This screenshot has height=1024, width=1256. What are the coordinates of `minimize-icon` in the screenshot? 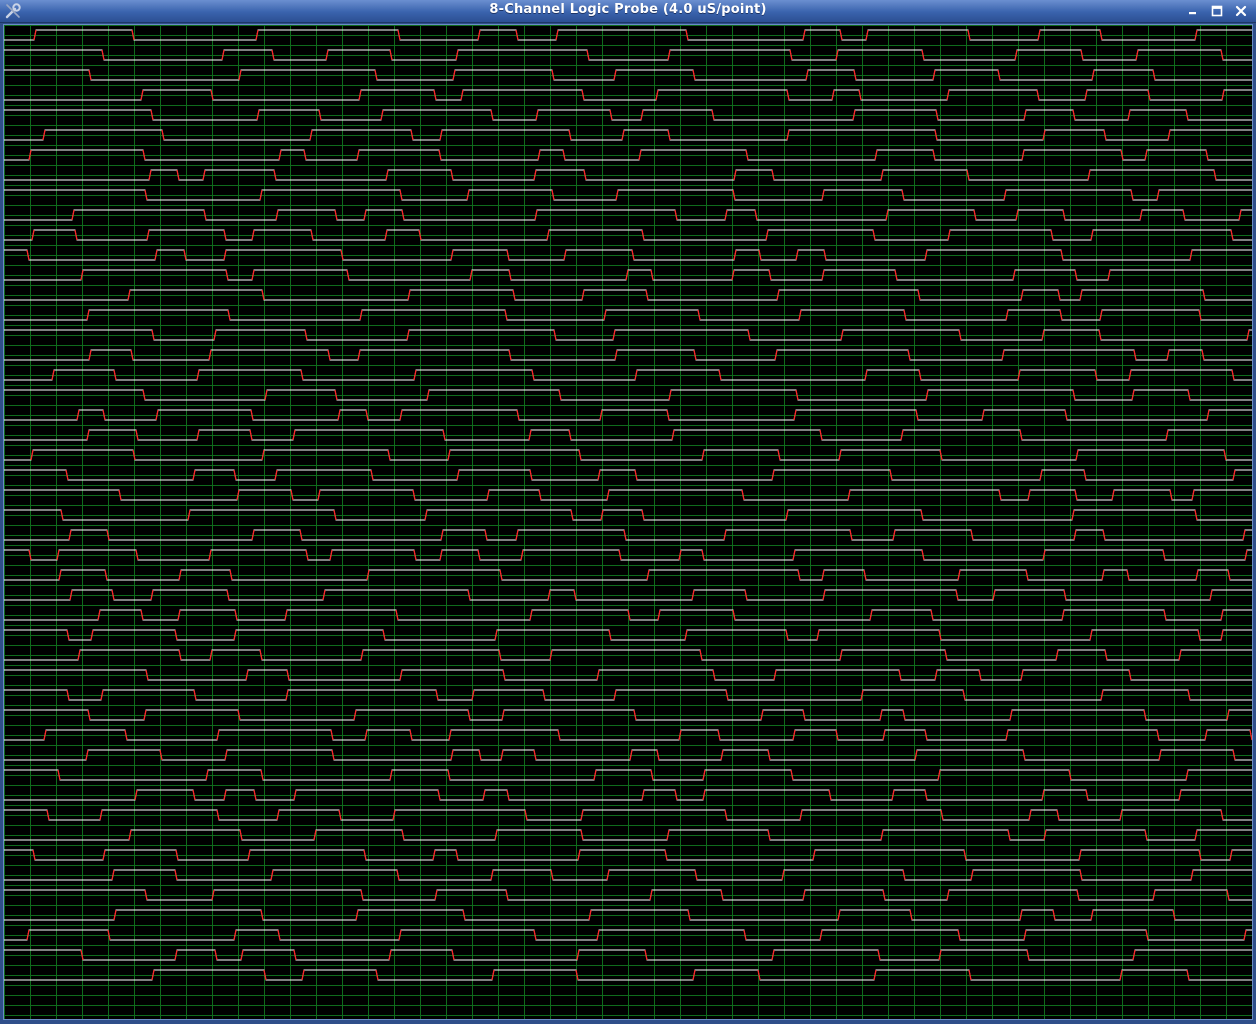 It's located at (1192, 13).